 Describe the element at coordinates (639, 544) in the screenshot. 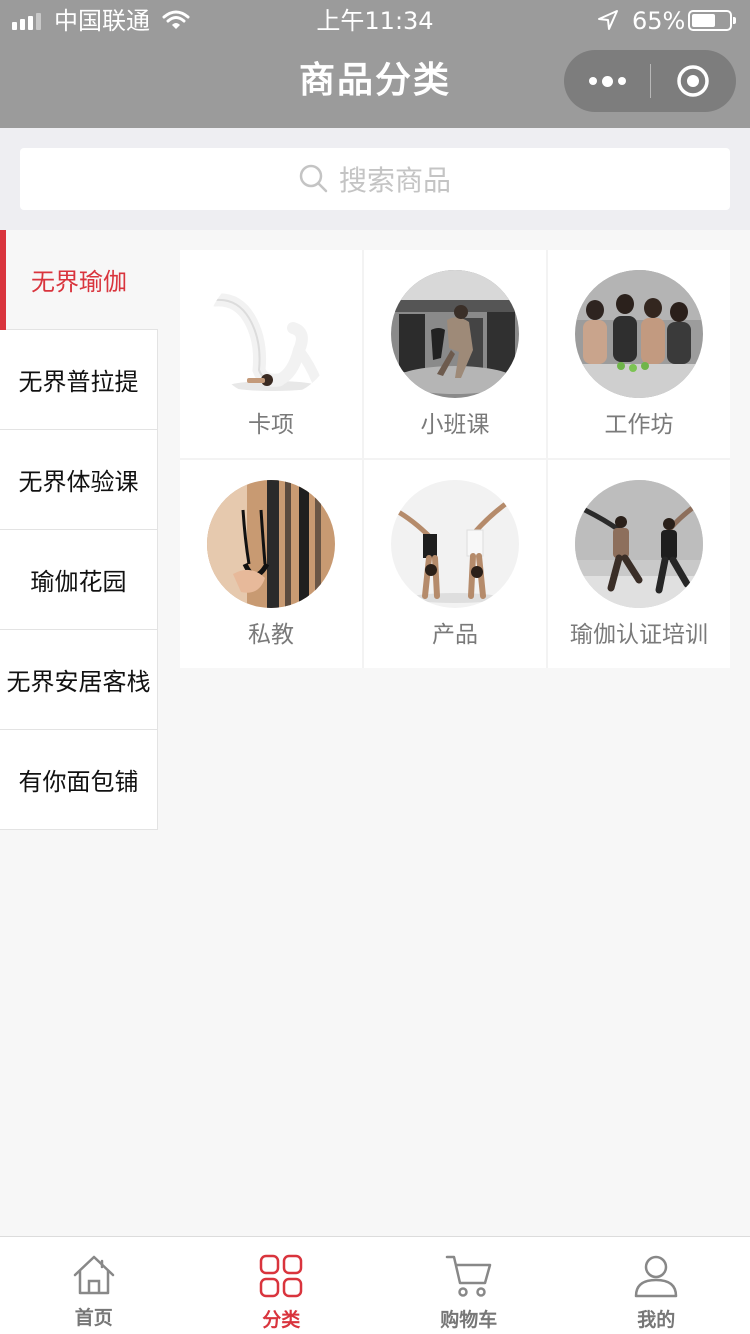

I see `yoga-certification-thumbnail` at that location.